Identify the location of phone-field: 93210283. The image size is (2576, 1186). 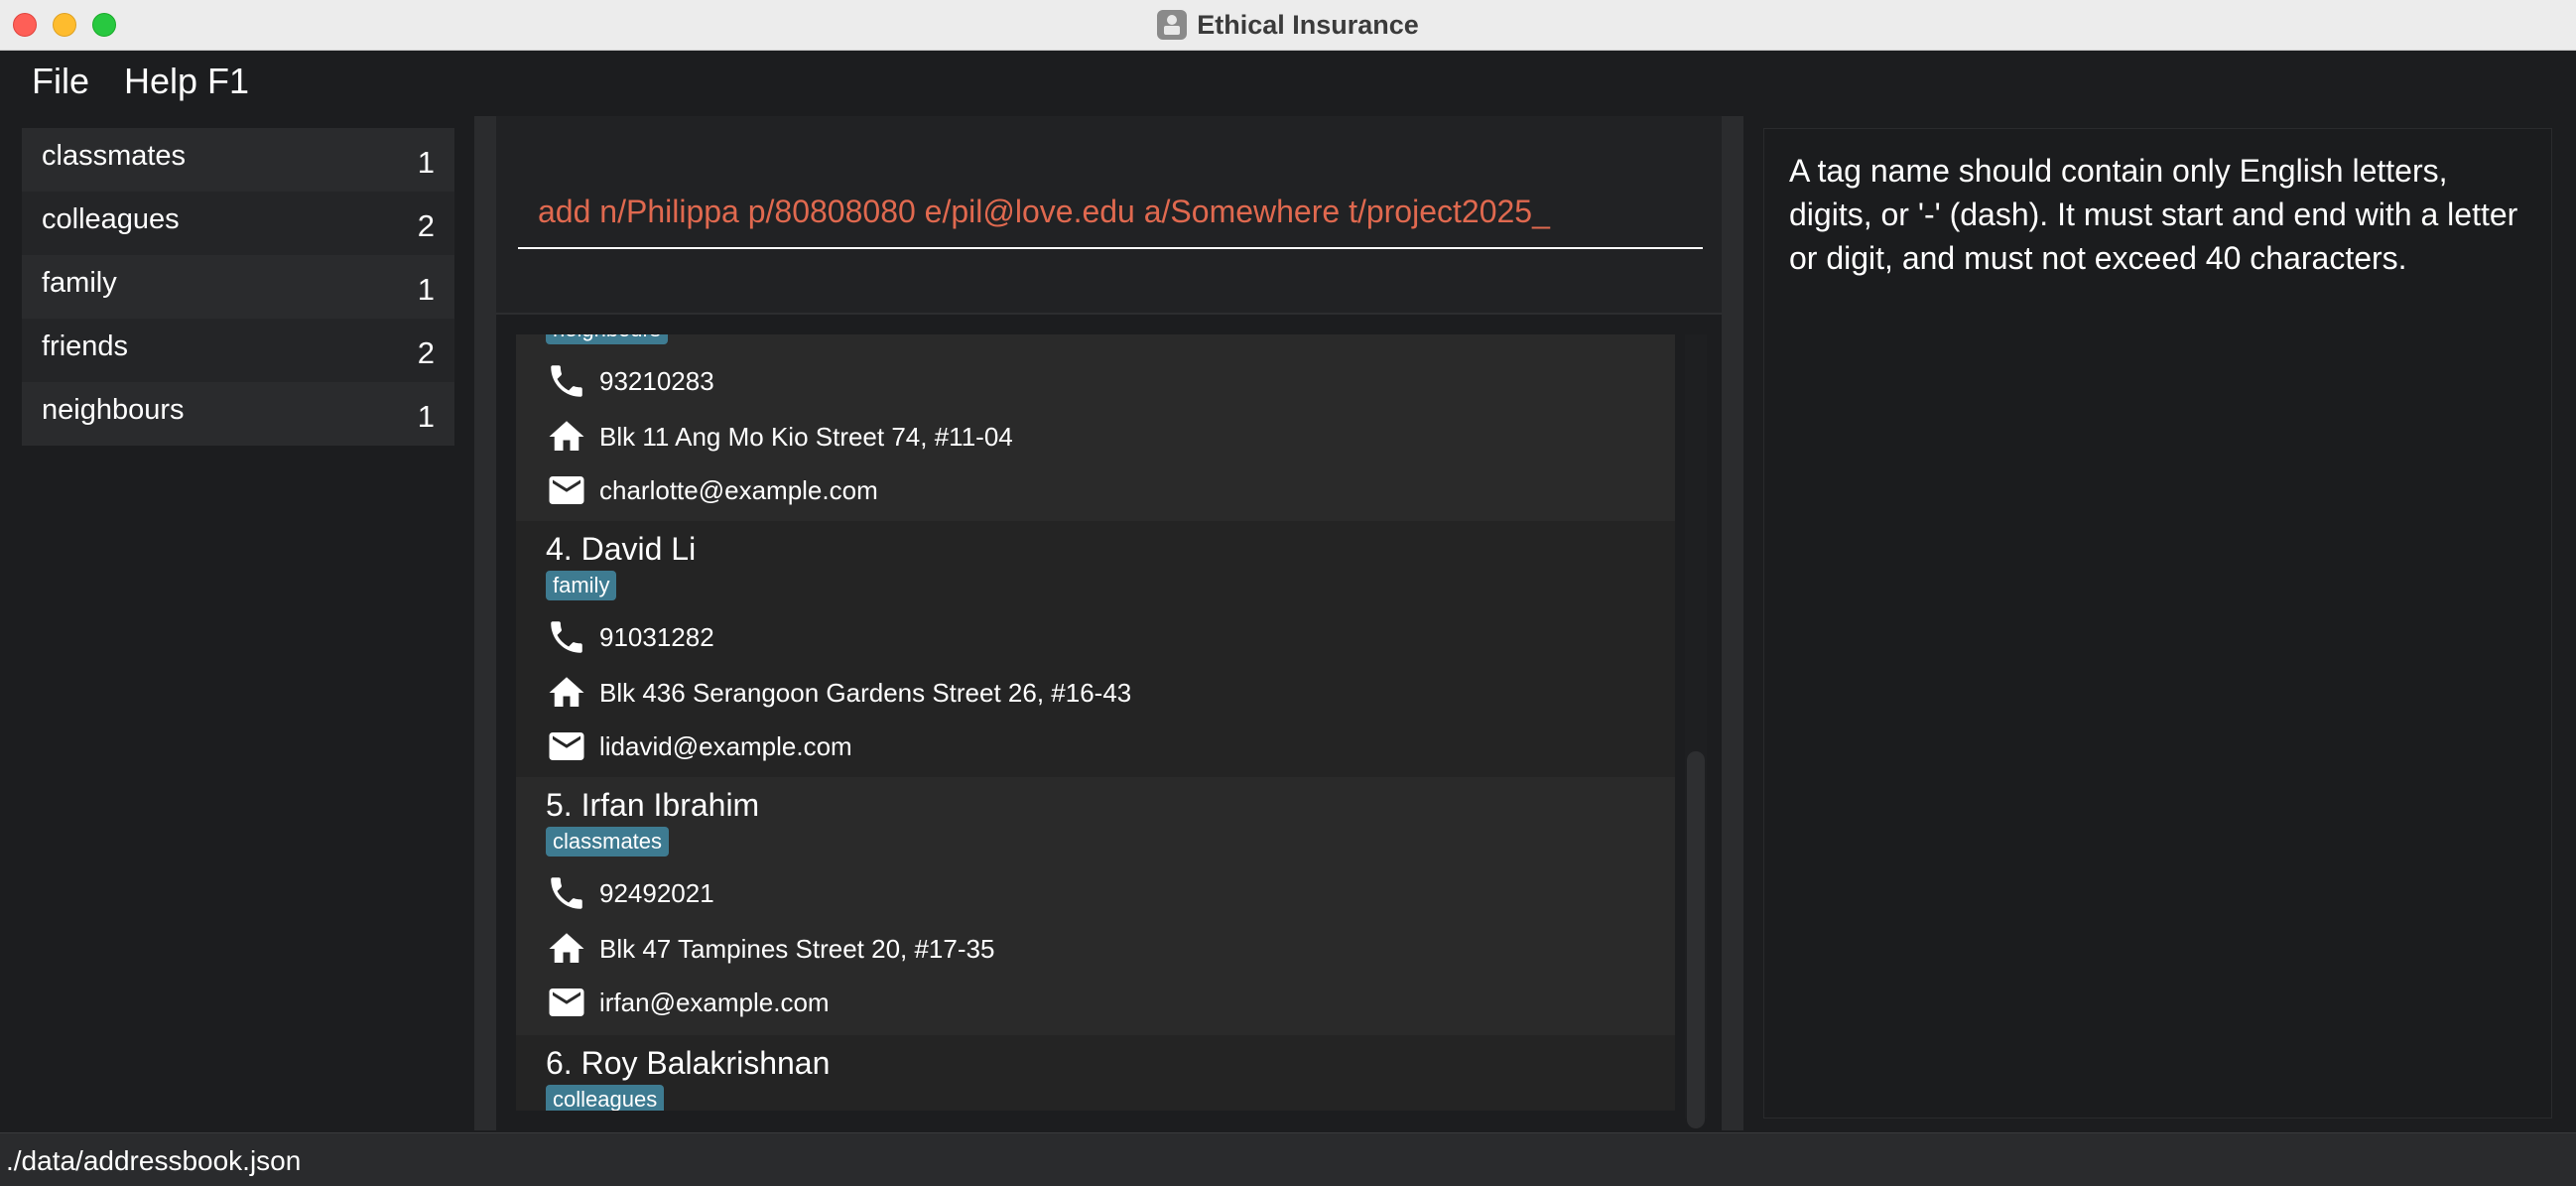
(630, 381).